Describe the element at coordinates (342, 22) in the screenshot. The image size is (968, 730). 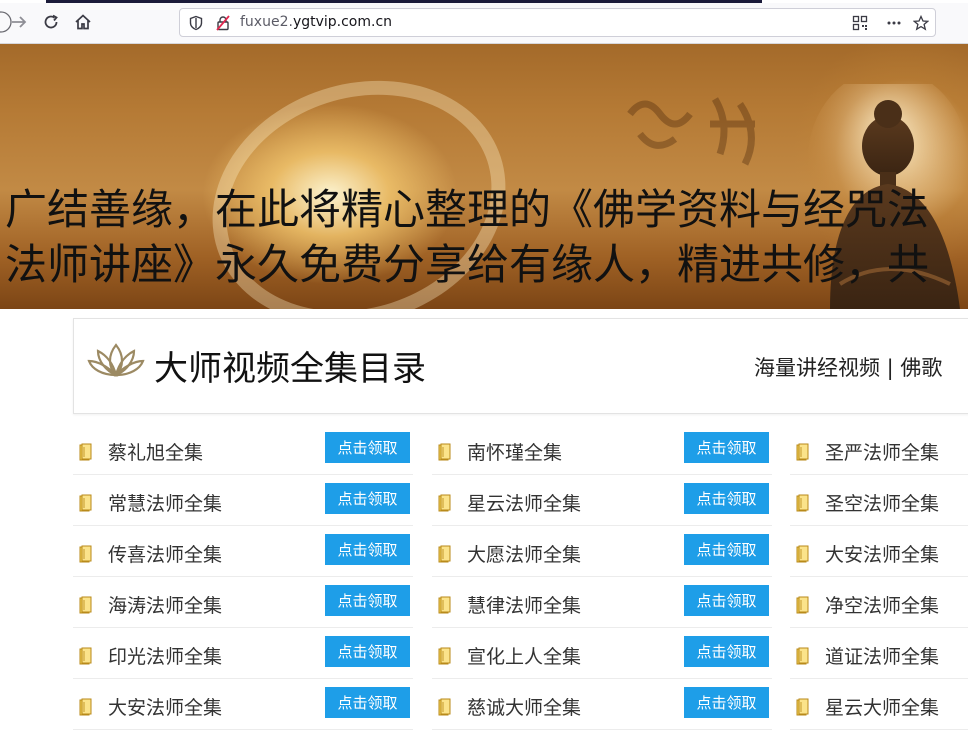
I see `url-host: ygtvip.com.cn` at that location.